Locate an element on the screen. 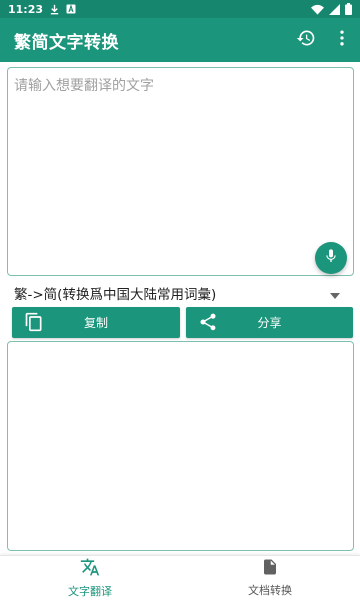  share-button: 分享 is located at coordinates (269, 322).